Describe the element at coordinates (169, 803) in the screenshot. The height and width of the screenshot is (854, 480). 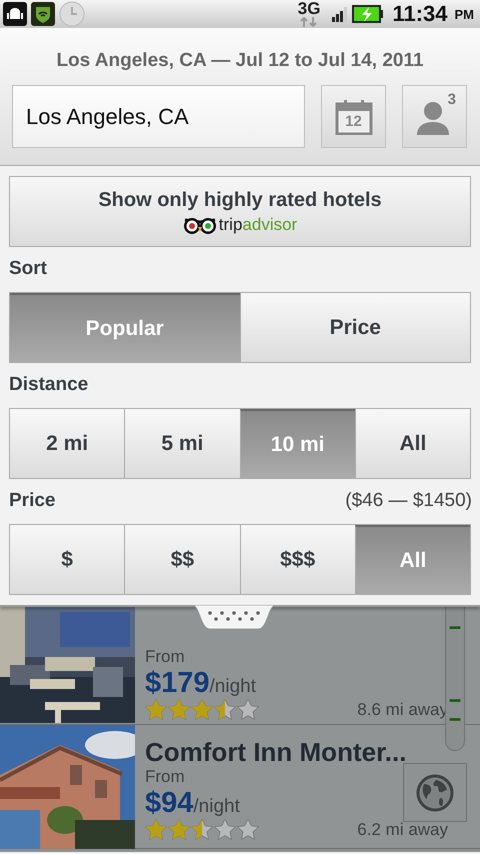
I see `hotel-price: $94` at that location.